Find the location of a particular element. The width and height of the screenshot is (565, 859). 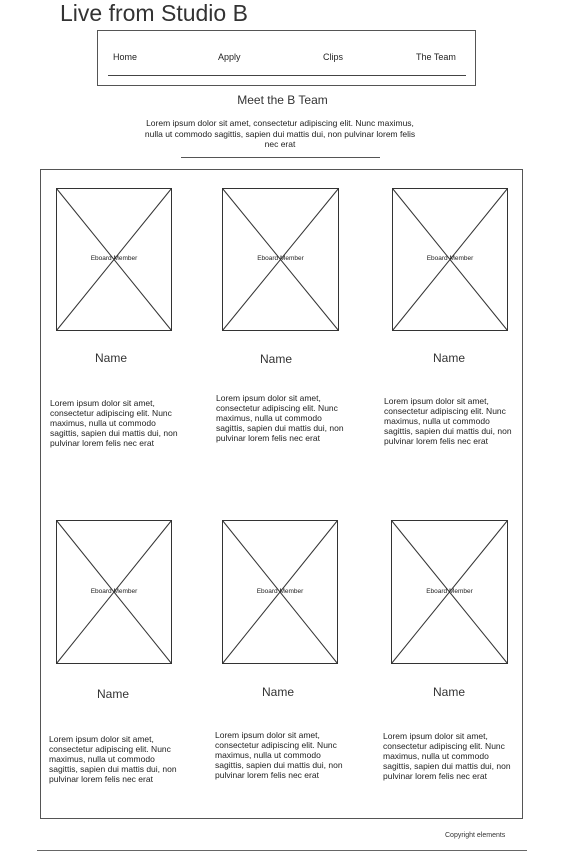

copyright-text: Copyright elements is located at coordinates (475, 835).